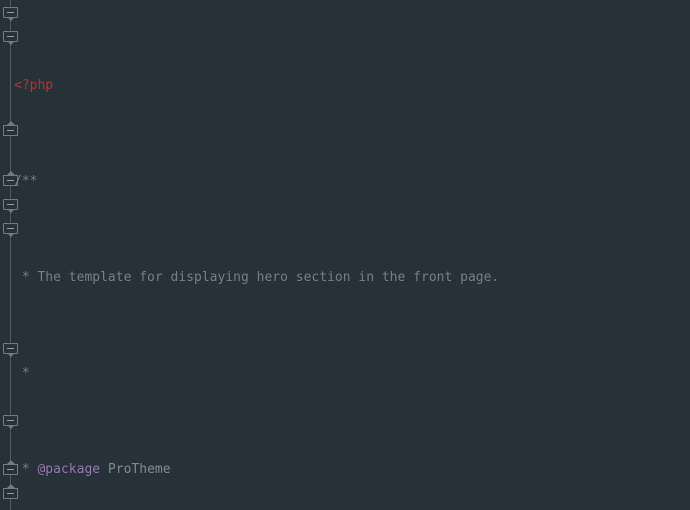 This screenshot has height=510, width=690. Describe the element at coordinates (69, 469) in the screenshot. I see `doc-package-tag: @package` at that location.